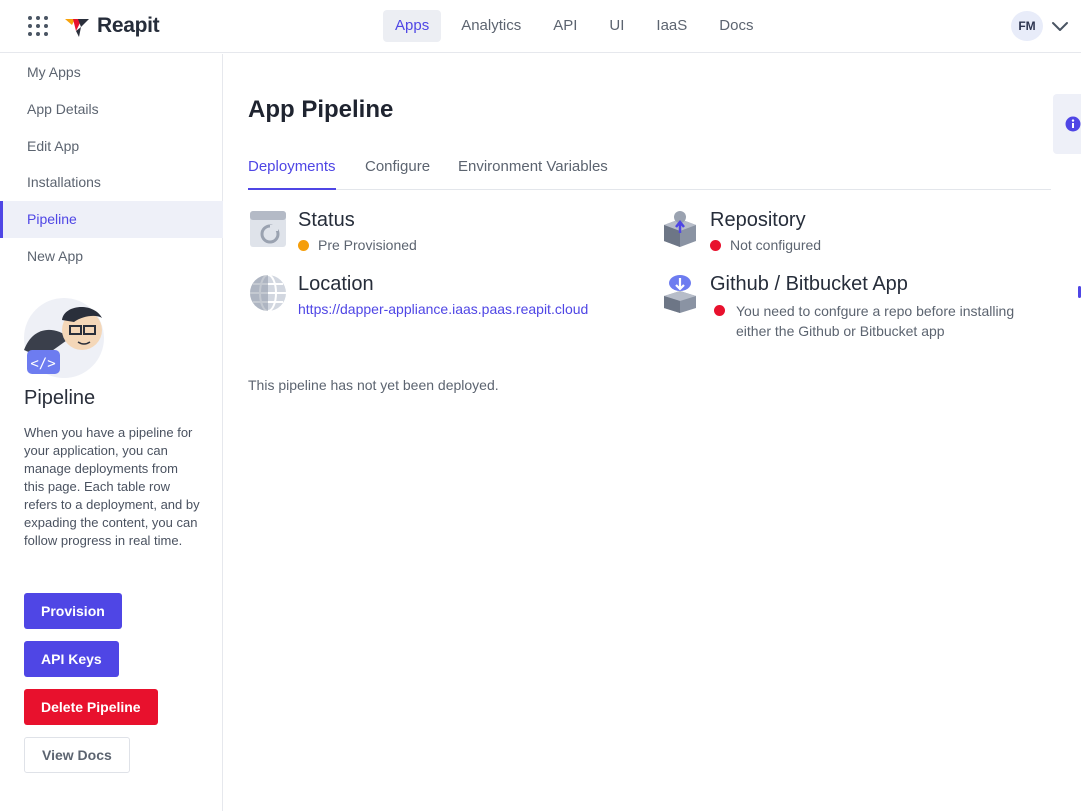 The height and width of the screenshot is (811, 1081). I want to click on brand-logo: Reapit, so click(112, 26).